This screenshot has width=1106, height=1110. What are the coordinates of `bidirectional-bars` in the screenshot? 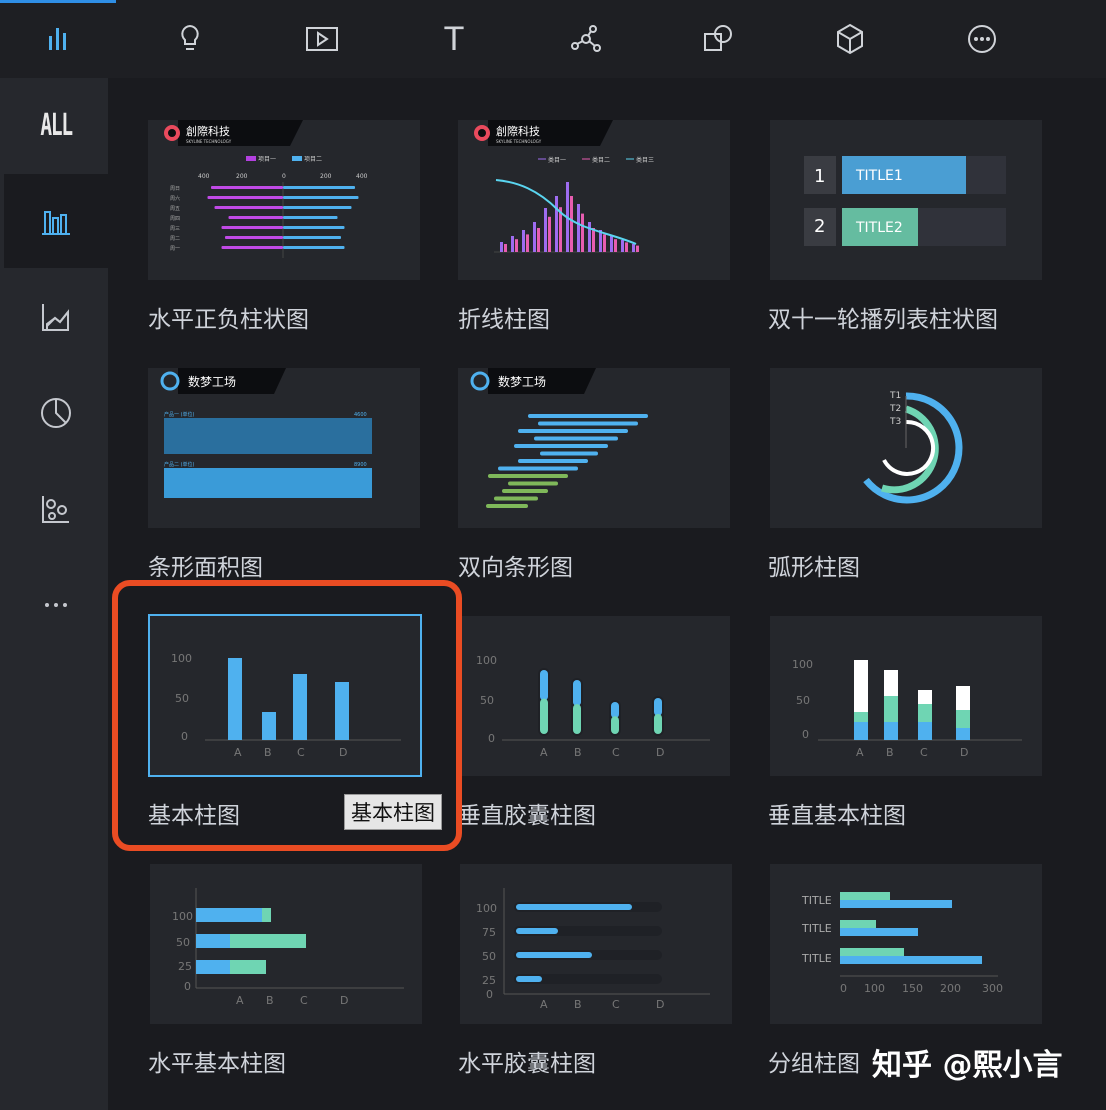 It's located at (567, 461).